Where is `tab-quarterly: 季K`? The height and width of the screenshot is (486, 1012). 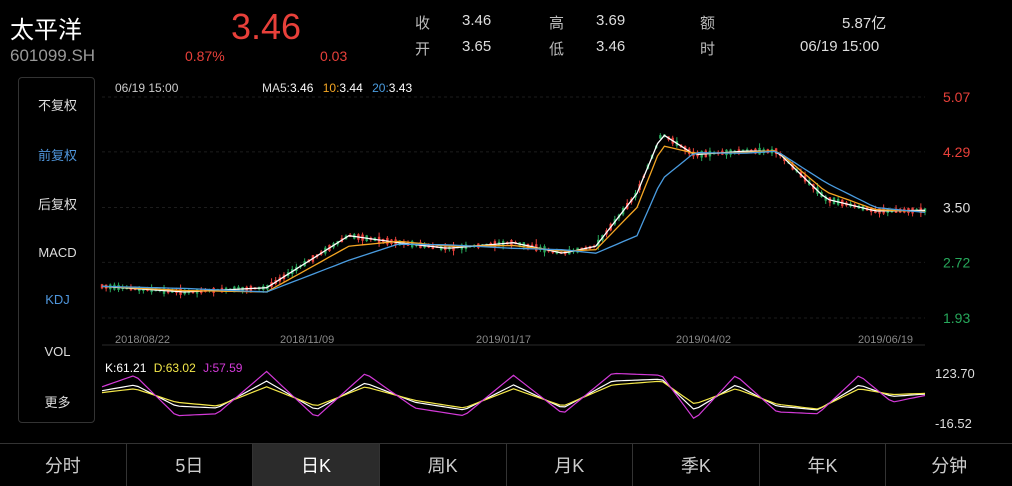
tab-quarterly: 季K is located at coordinates (696, 465).